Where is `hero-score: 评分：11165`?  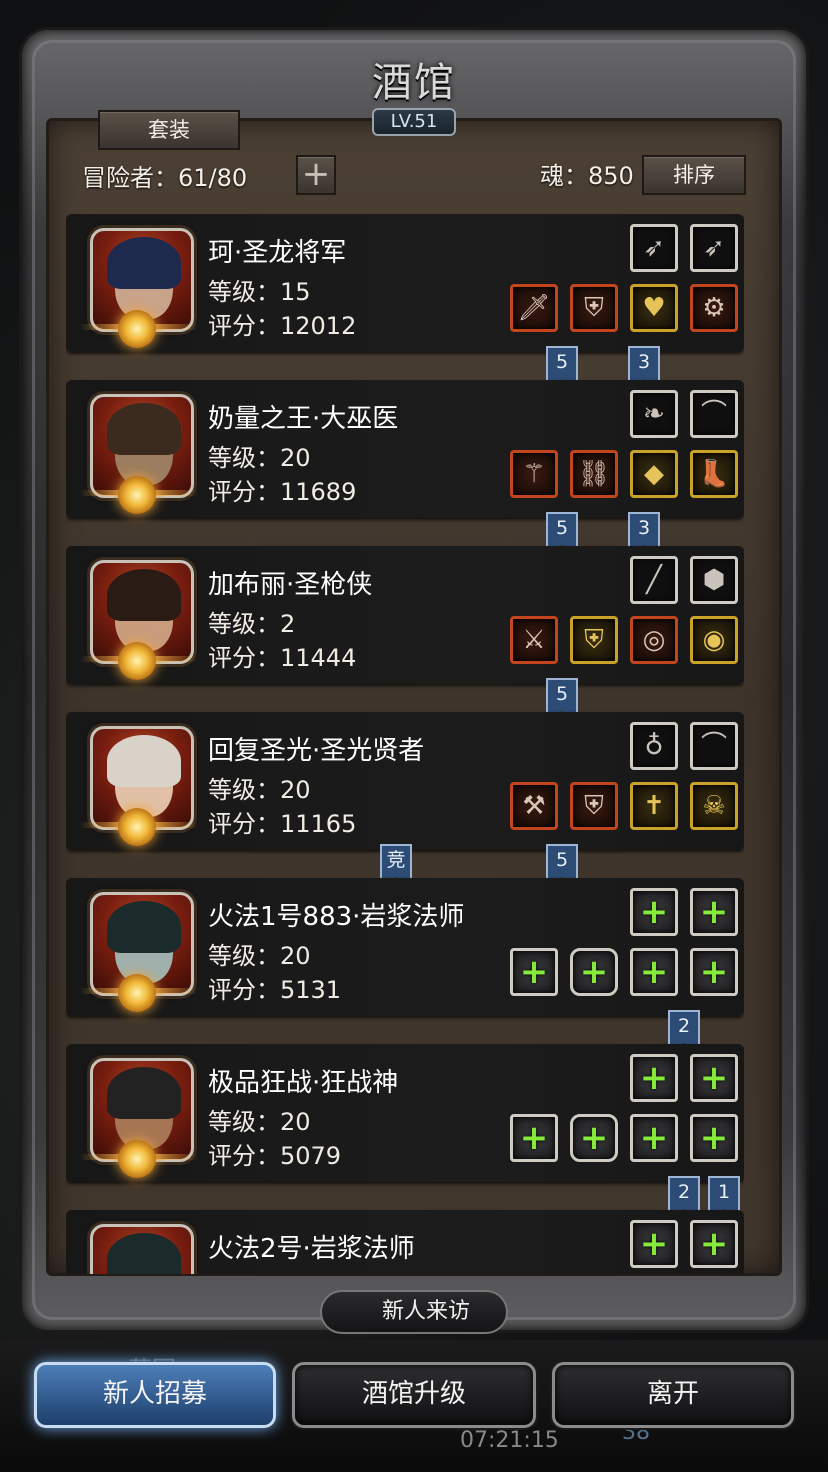
hero-score: 评分：11165 is located at coordinates (282, 824).